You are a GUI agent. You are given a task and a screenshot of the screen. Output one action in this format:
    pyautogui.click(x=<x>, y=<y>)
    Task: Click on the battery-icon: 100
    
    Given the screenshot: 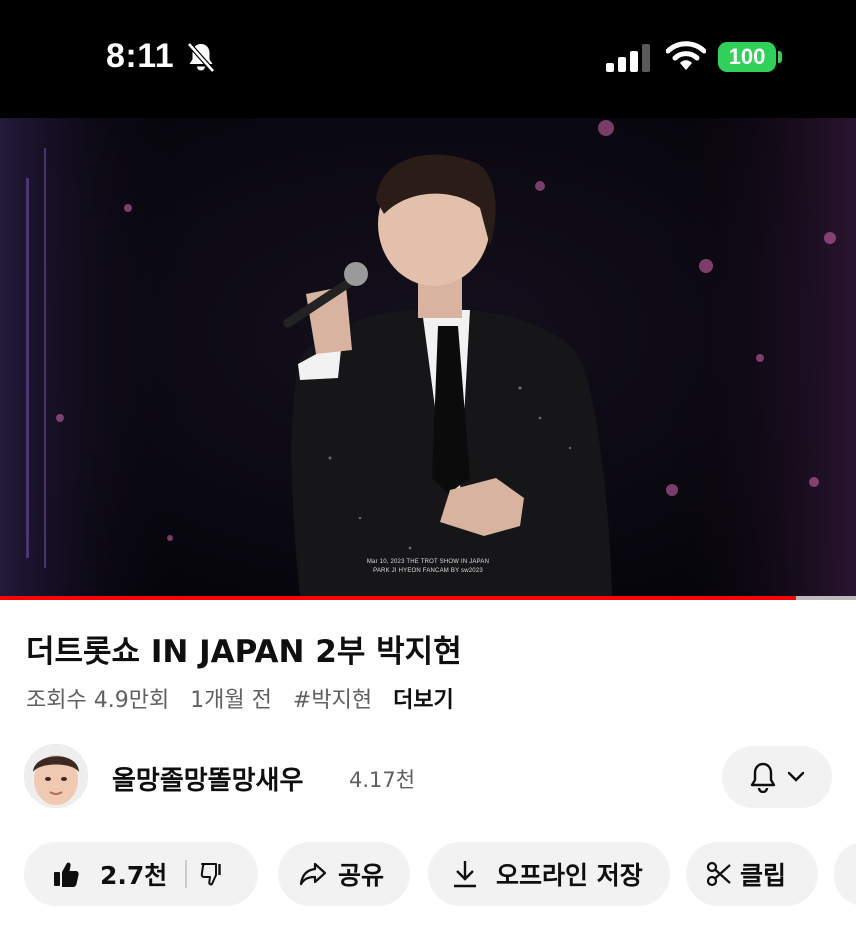 What is the action you would take?
    pyautogui.click(x=747, y=57)
    